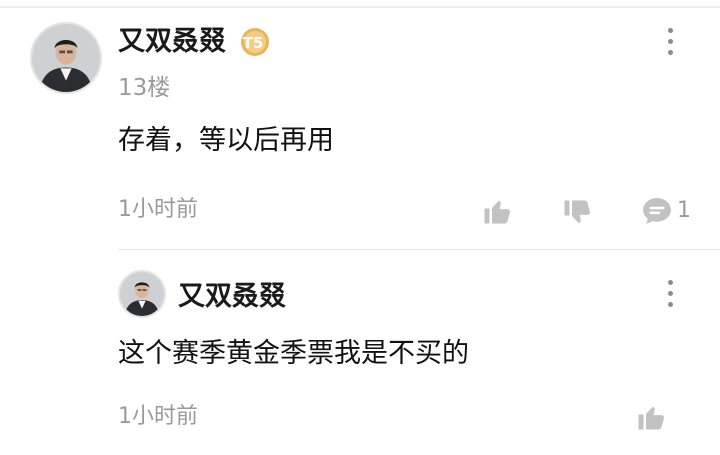 The height and width of the screenshot is (455, 720). What do you see at coordinates (158, 209) in the screenshot?
I see `timestamp: 1小时前` at bounding box center [158, 209].